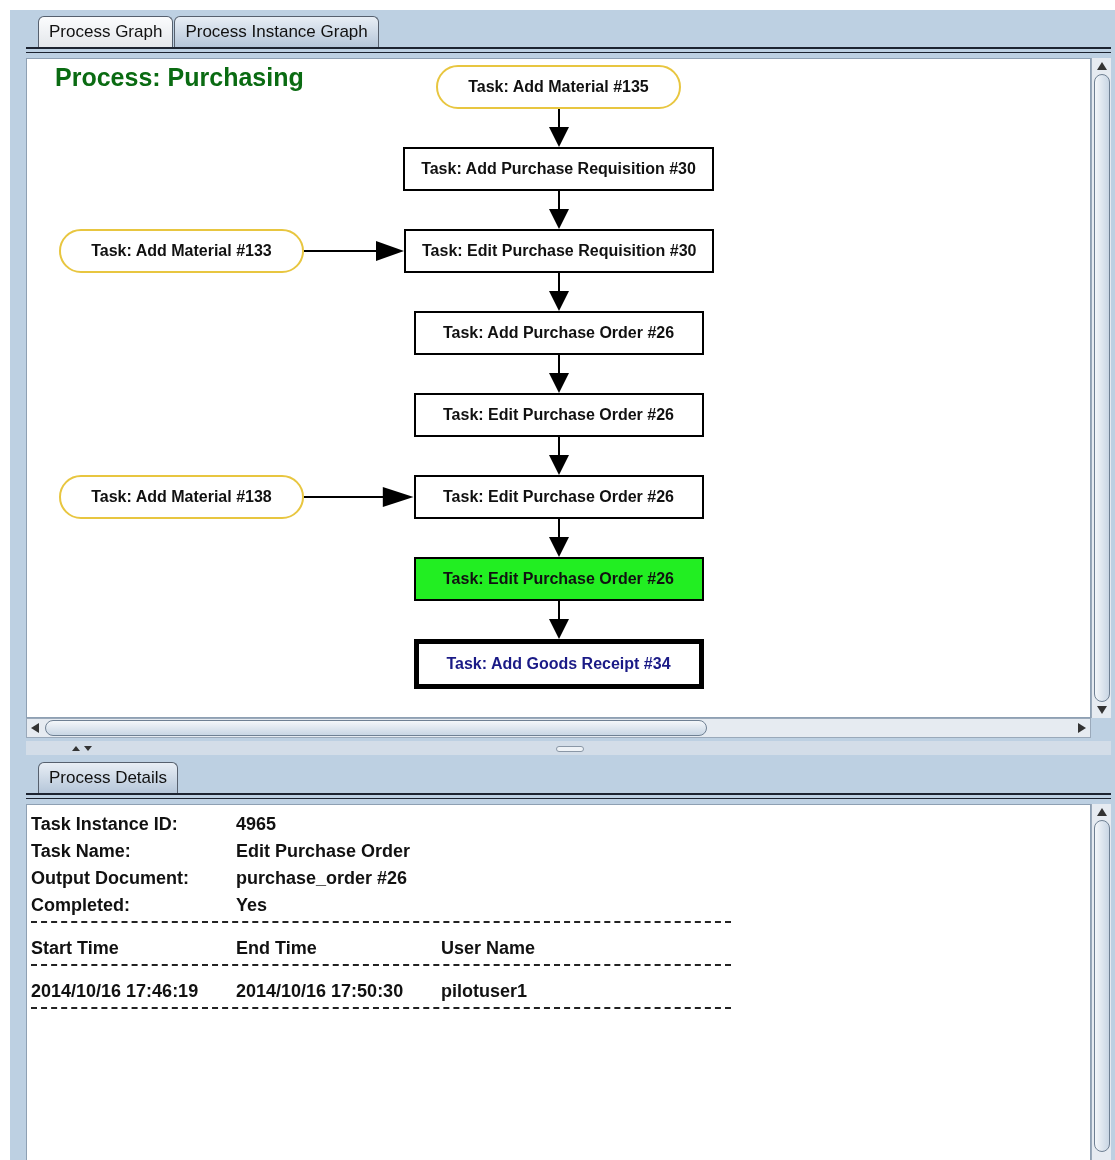  Describe the element at coordinates (257, 824) in the screenshot. I see `field-value: 4965` at that location.